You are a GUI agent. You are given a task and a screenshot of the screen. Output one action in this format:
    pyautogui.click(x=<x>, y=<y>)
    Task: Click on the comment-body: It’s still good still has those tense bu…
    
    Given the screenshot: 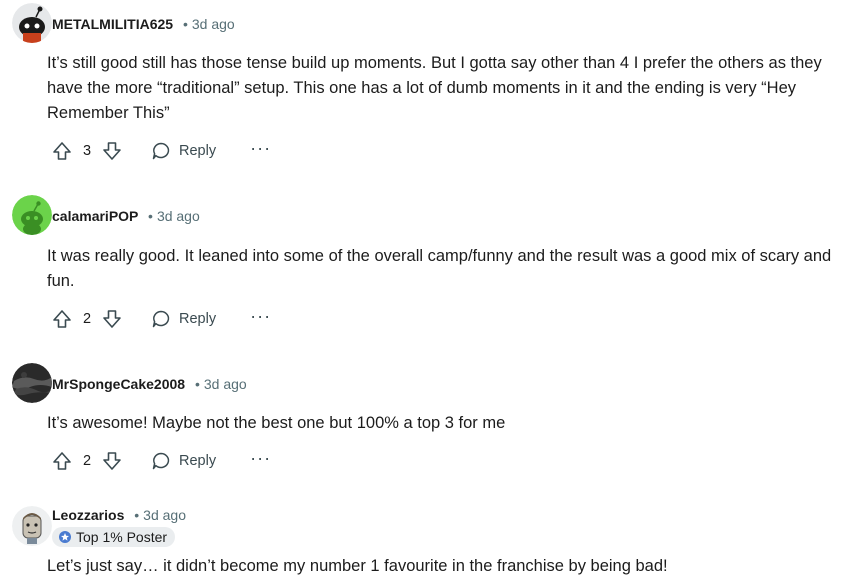 What is the action you would take?
    pyautogui.click(x=434, y=88)
    